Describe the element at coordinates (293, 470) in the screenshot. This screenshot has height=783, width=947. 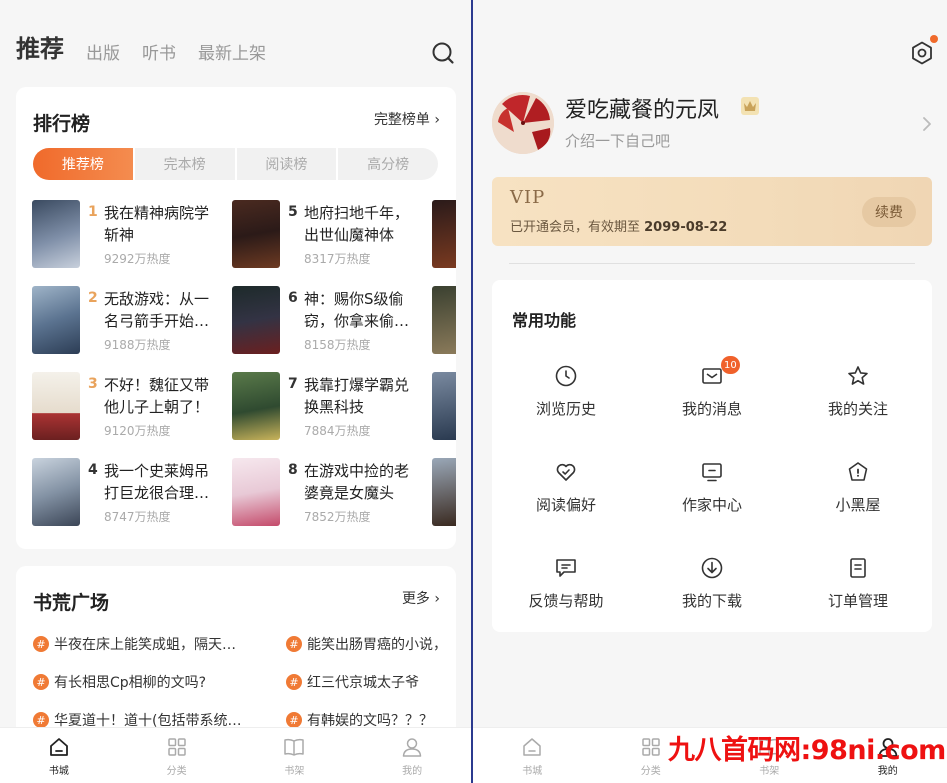
I see `rank-number: 8` at that location.